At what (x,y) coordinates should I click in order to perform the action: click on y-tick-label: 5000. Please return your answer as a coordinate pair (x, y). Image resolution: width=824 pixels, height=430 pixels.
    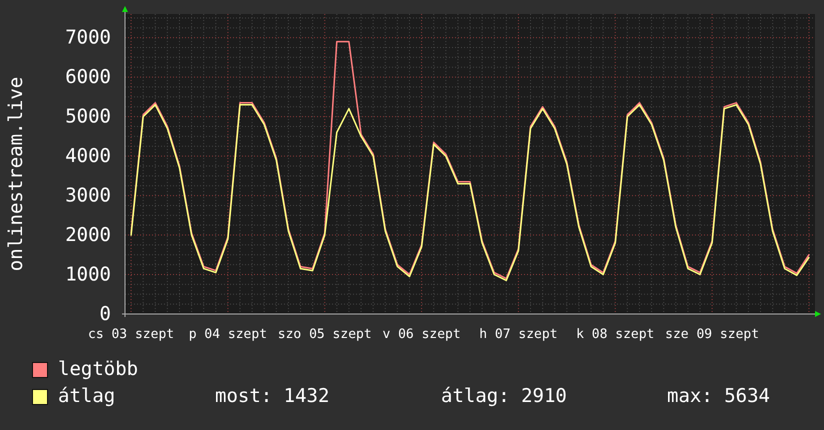
    Looking at the image, I should click on (88, 117).